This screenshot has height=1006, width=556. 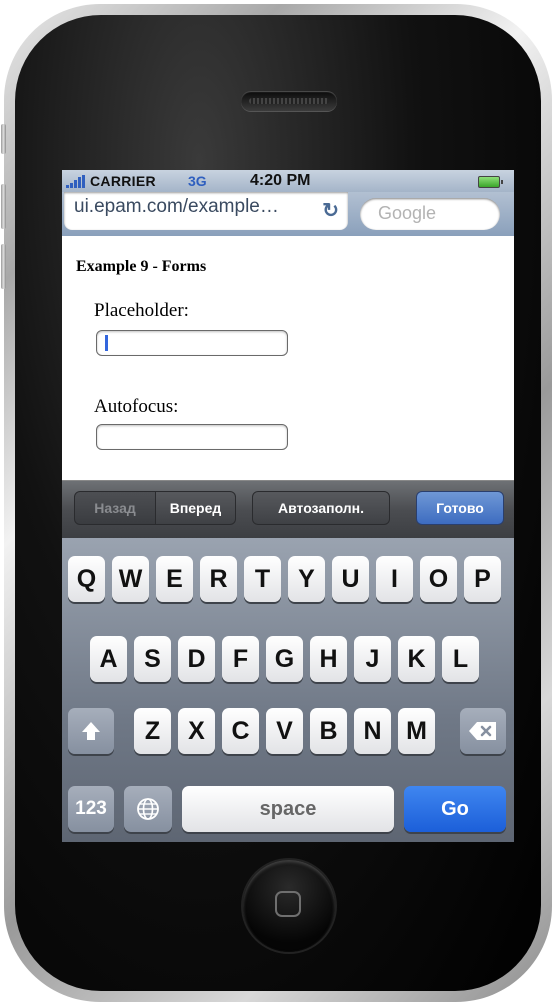 I want to click on volume-up-button, so click(x=3, y=206).